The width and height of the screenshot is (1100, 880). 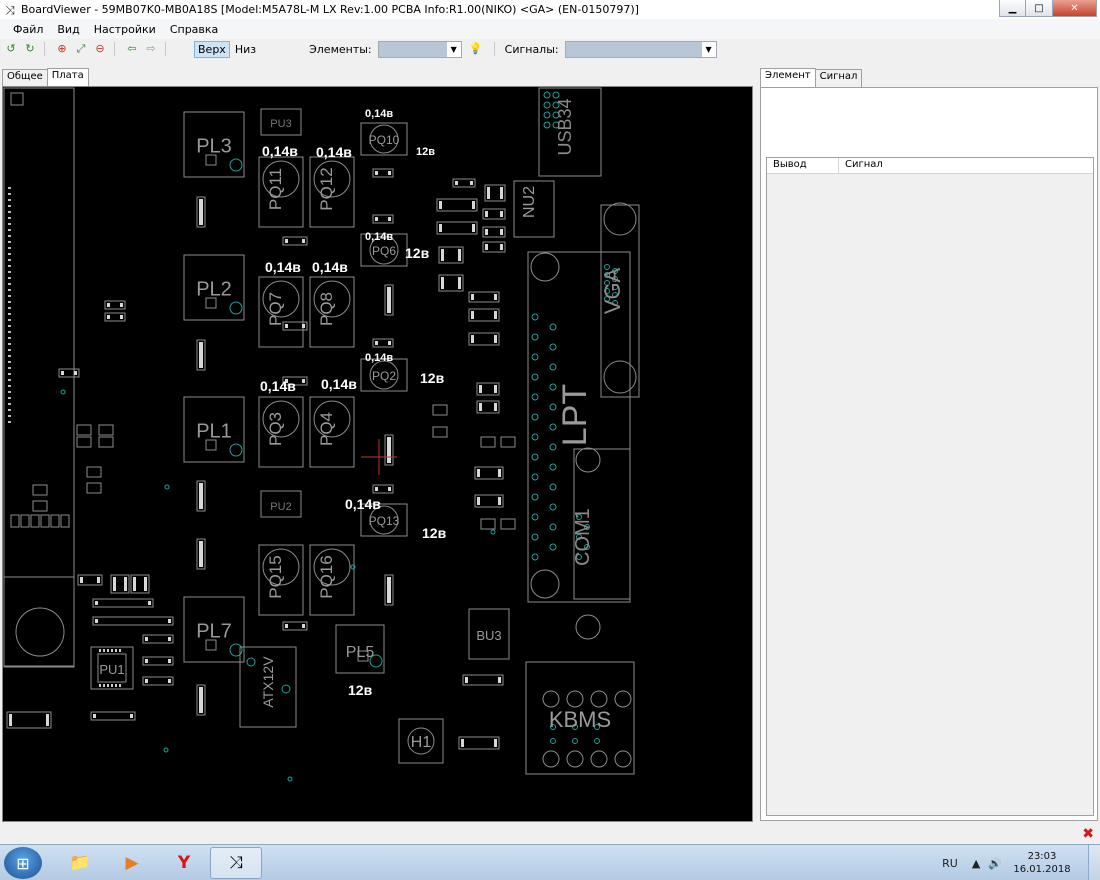 I want to click on chip-label: NU2, so click(x=529, y=202).